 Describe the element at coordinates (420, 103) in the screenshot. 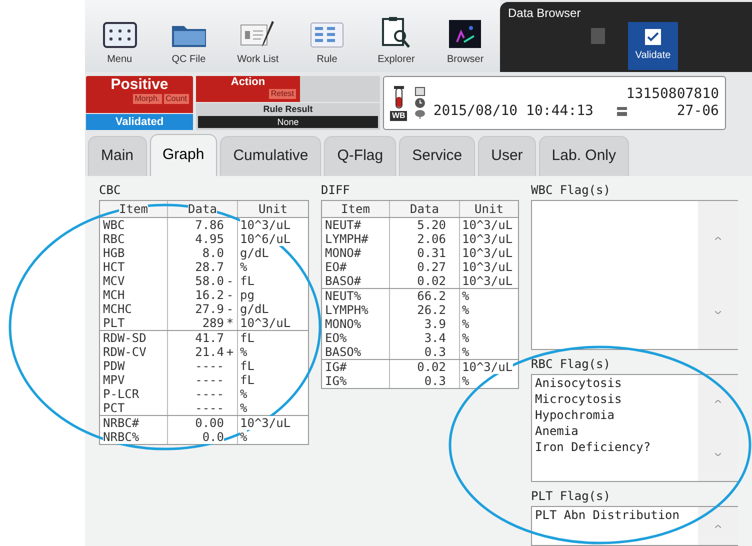

I see `clock-icon` at that location.